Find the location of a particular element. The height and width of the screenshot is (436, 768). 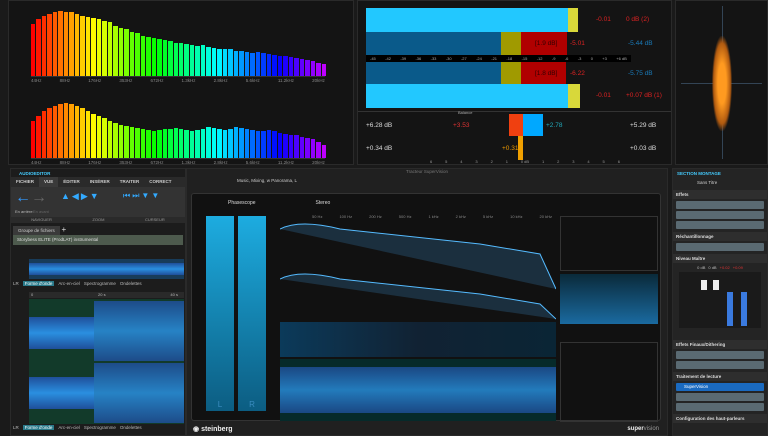

zoom-arrows-icon: ▲◀▶▼ is located at coordinates (81, 196).